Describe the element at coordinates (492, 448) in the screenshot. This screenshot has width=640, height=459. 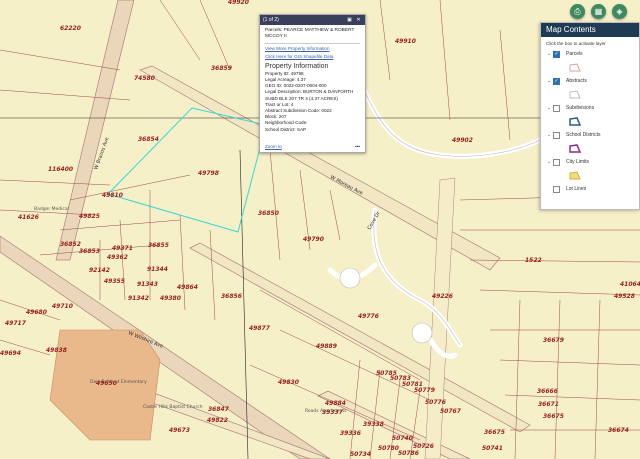
I see `svg-text: 50741` at that location.